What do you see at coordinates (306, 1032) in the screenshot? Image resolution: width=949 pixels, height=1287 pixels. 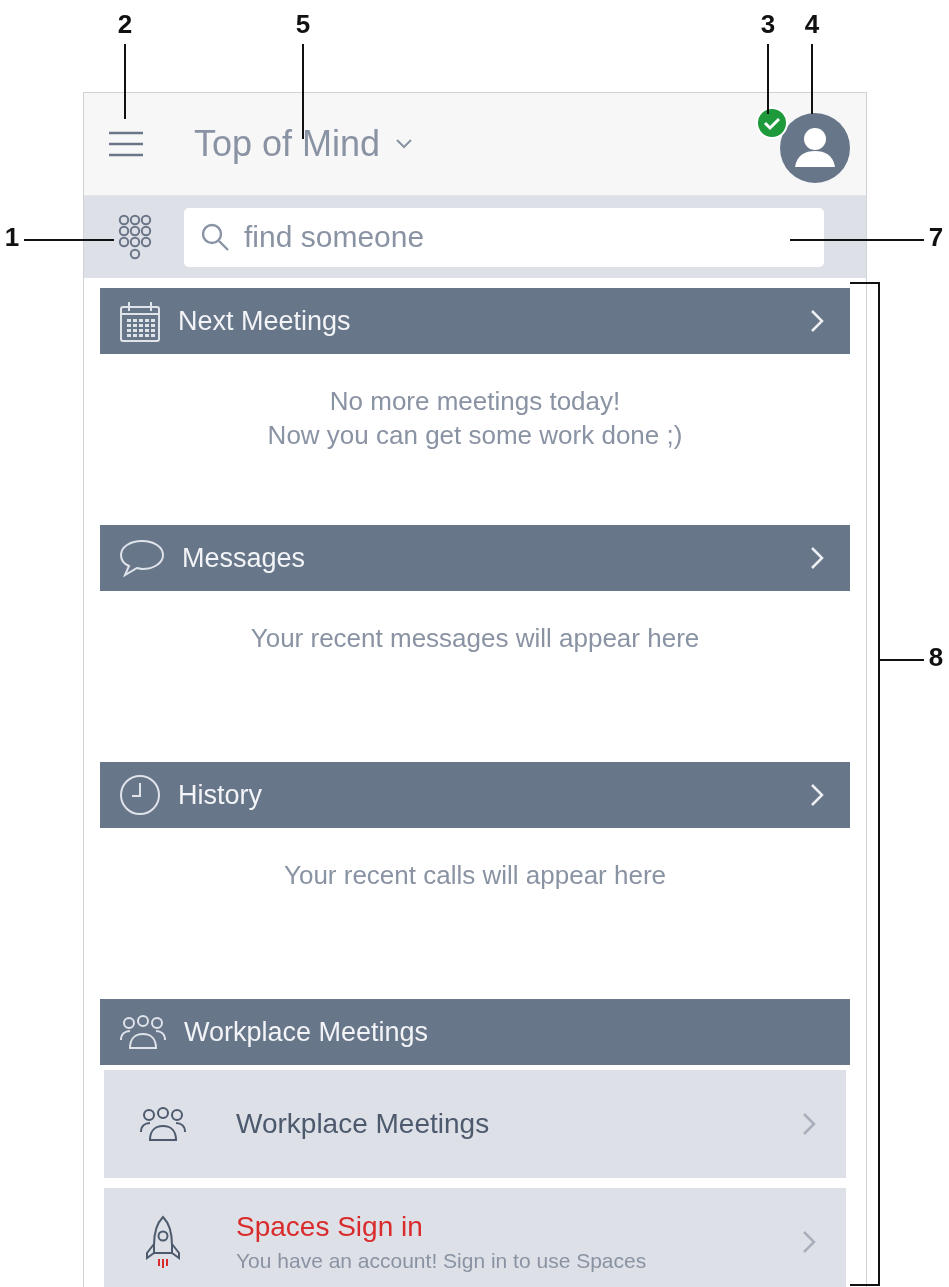 I see `section-title: Workplace Meetings` at bounding box center [306, 1032].